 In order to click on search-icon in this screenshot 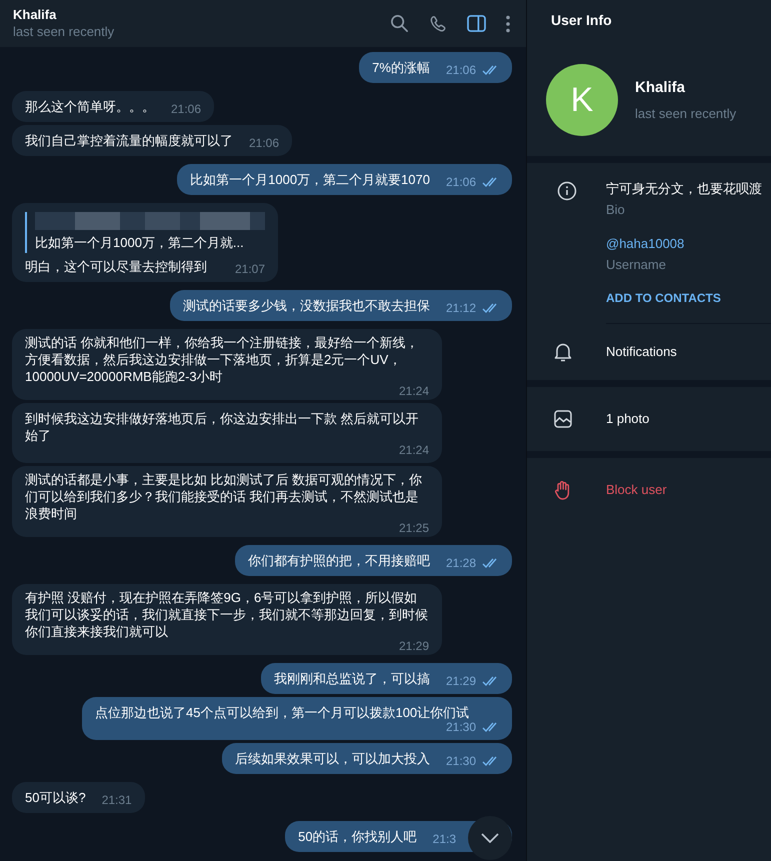, I will do `click(399, 23)`.